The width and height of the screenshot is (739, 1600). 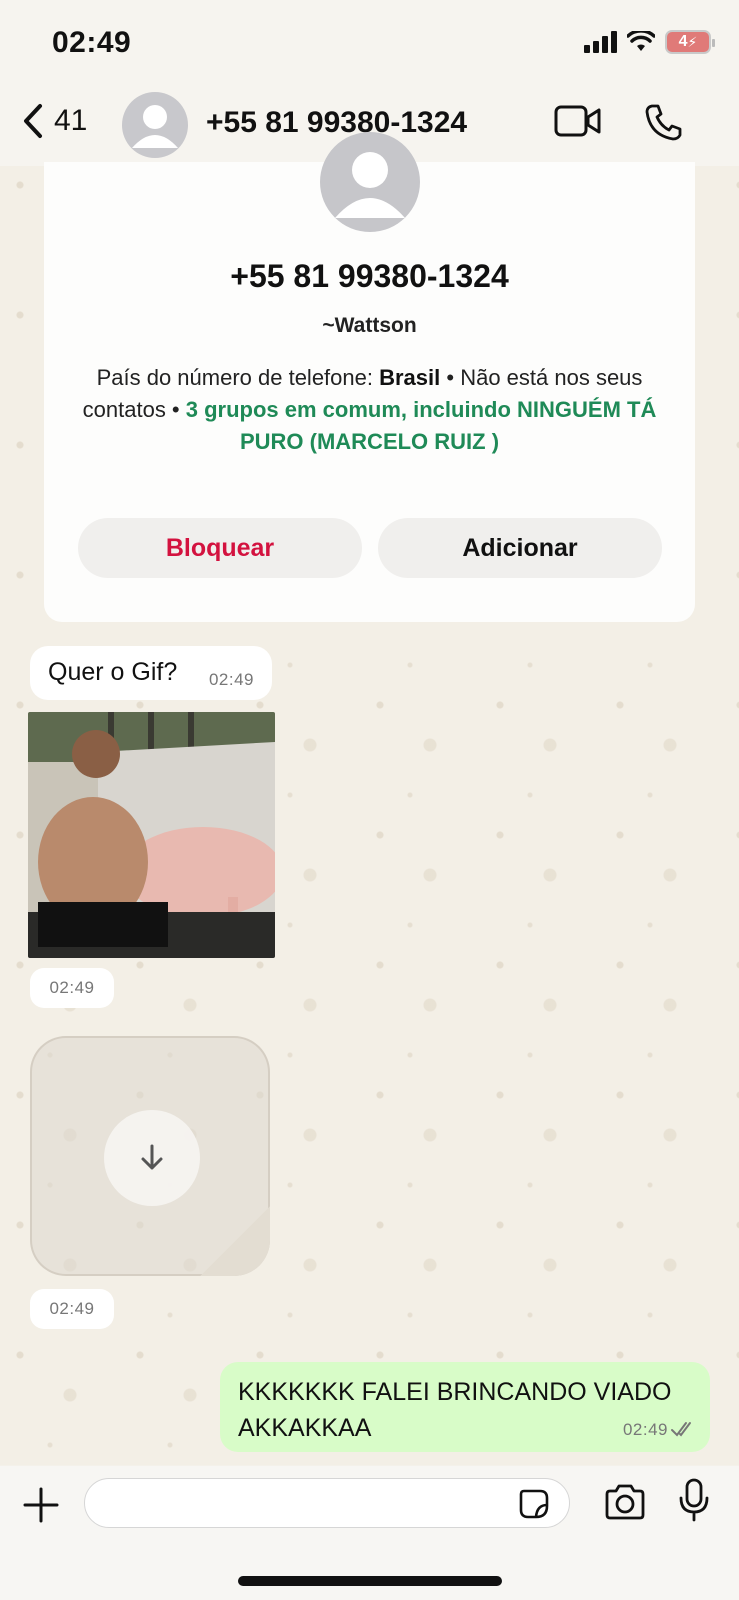 I want to click on message-text: Quer o Gif?, so click(x=113, y=672).